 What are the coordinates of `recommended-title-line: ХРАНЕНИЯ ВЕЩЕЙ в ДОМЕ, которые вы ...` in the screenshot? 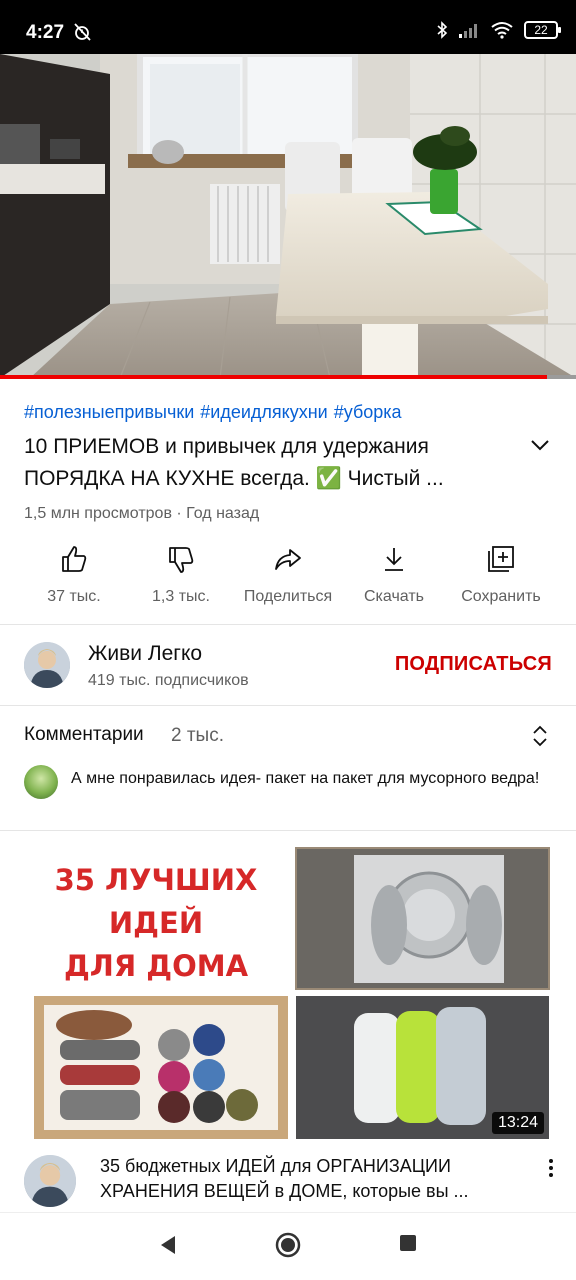 It's located at (284, 1191).